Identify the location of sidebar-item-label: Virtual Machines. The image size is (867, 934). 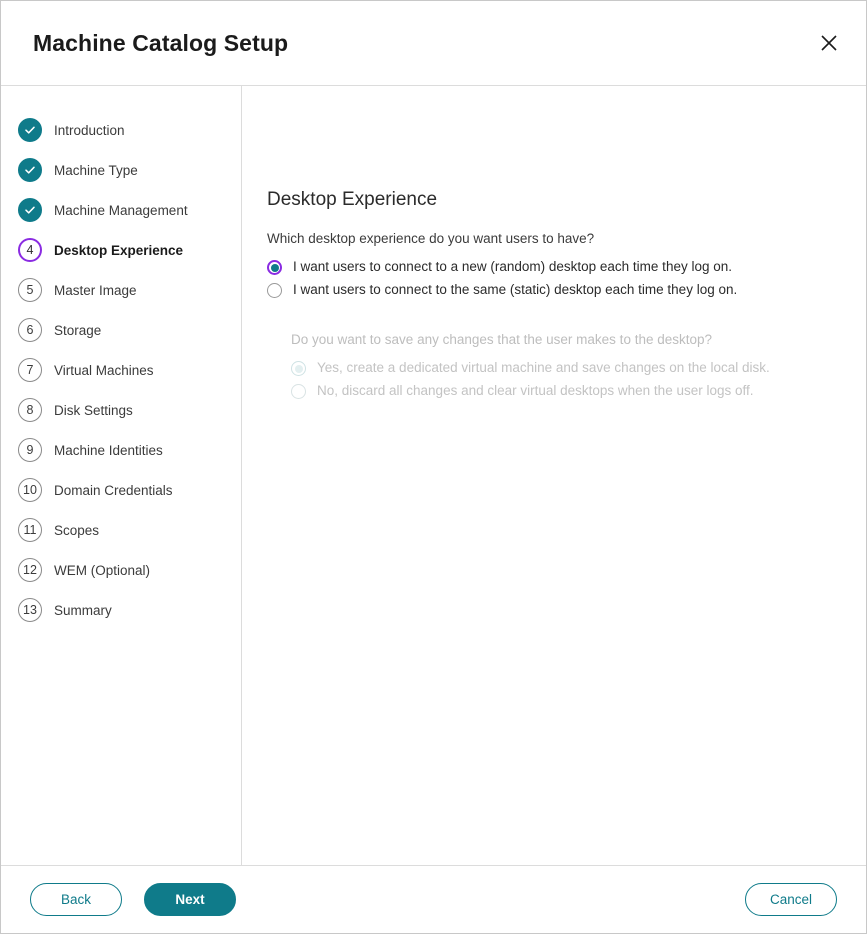
(104, 370).